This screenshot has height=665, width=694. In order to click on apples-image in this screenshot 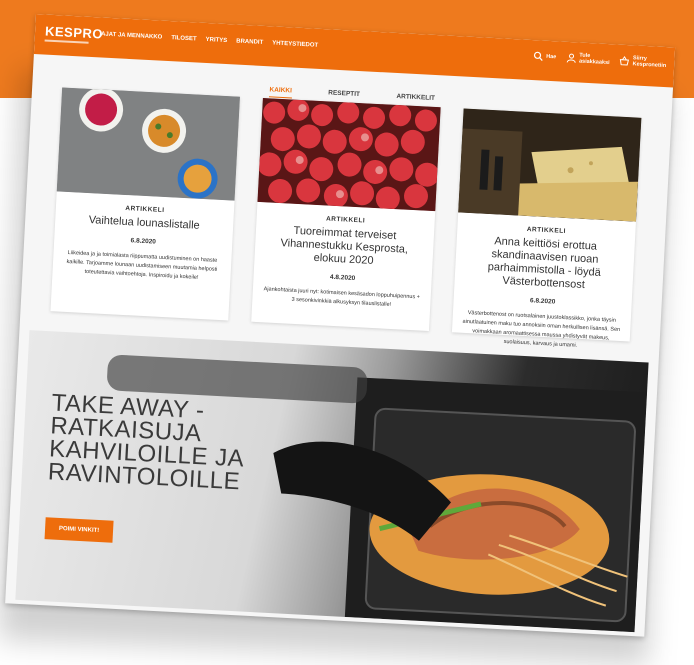, I will do `click(349, 154)`.